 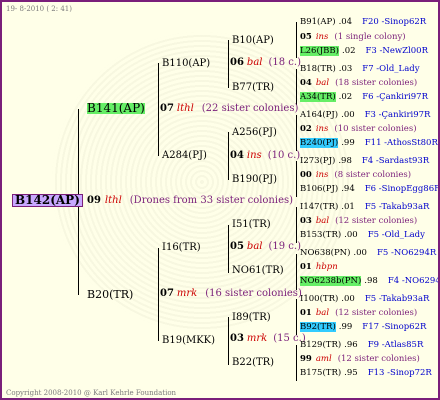 What do you see at coordinates (319, 51) in the screenshot?
I see `queen-id: L26(JBB)` at bounding box center [319, 51].